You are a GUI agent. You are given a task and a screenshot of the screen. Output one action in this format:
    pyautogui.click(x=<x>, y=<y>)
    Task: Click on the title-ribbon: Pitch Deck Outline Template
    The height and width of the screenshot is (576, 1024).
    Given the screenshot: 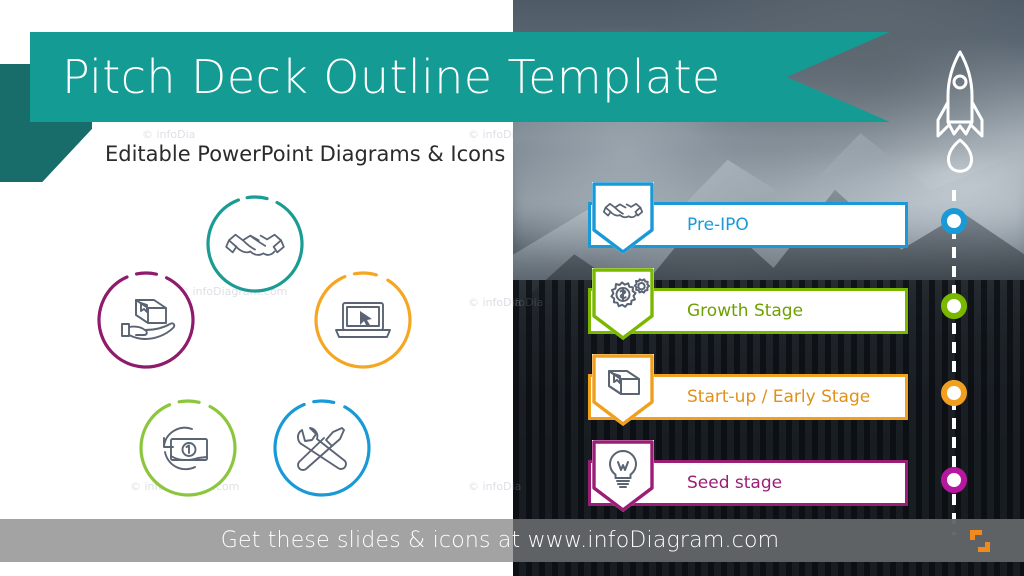 What is the action you would take?
    pyautogui.click(x=460, y=77)
    